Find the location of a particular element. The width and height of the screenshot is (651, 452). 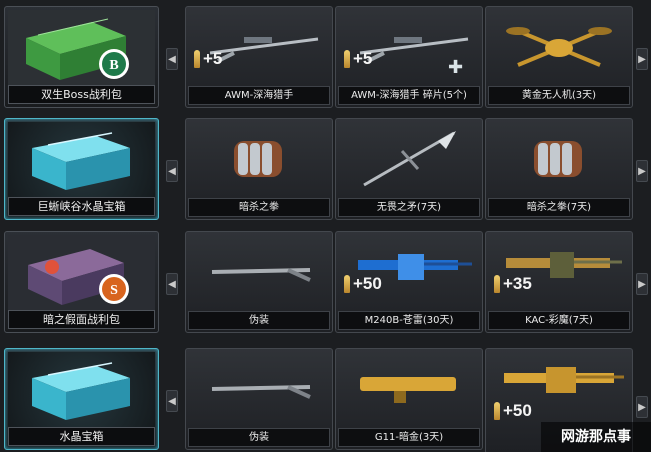

chest-label: 双生Boss战利包 is located at coordinates (81, 94).